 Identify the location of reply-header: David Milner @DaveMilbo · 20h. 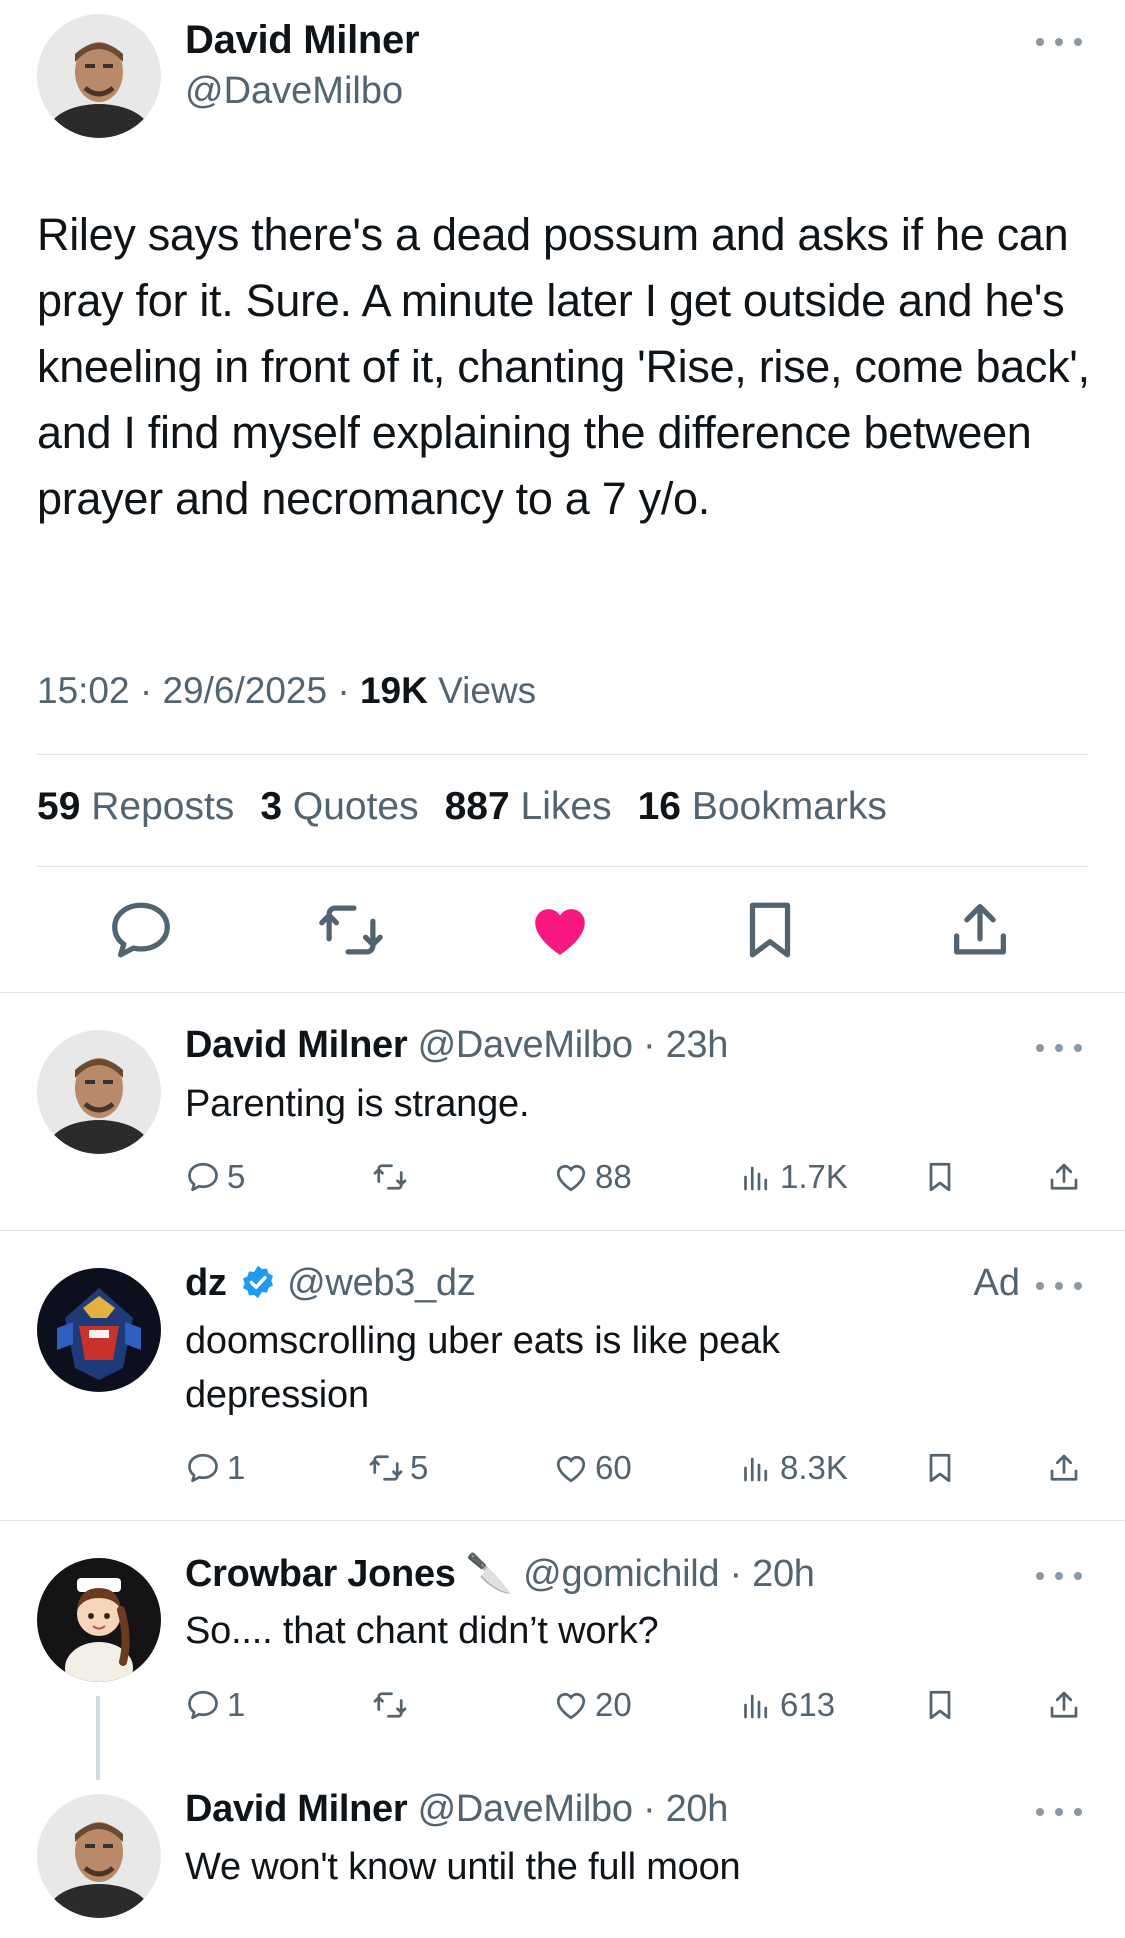
(456, 1809).